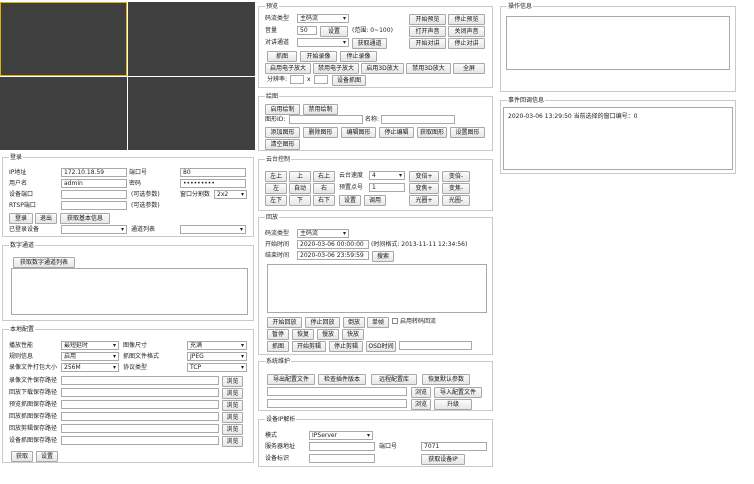  Describe the element at coordinates (300, 188) in the screenshot. I see `ptz-auto-button: 自动` at that location.